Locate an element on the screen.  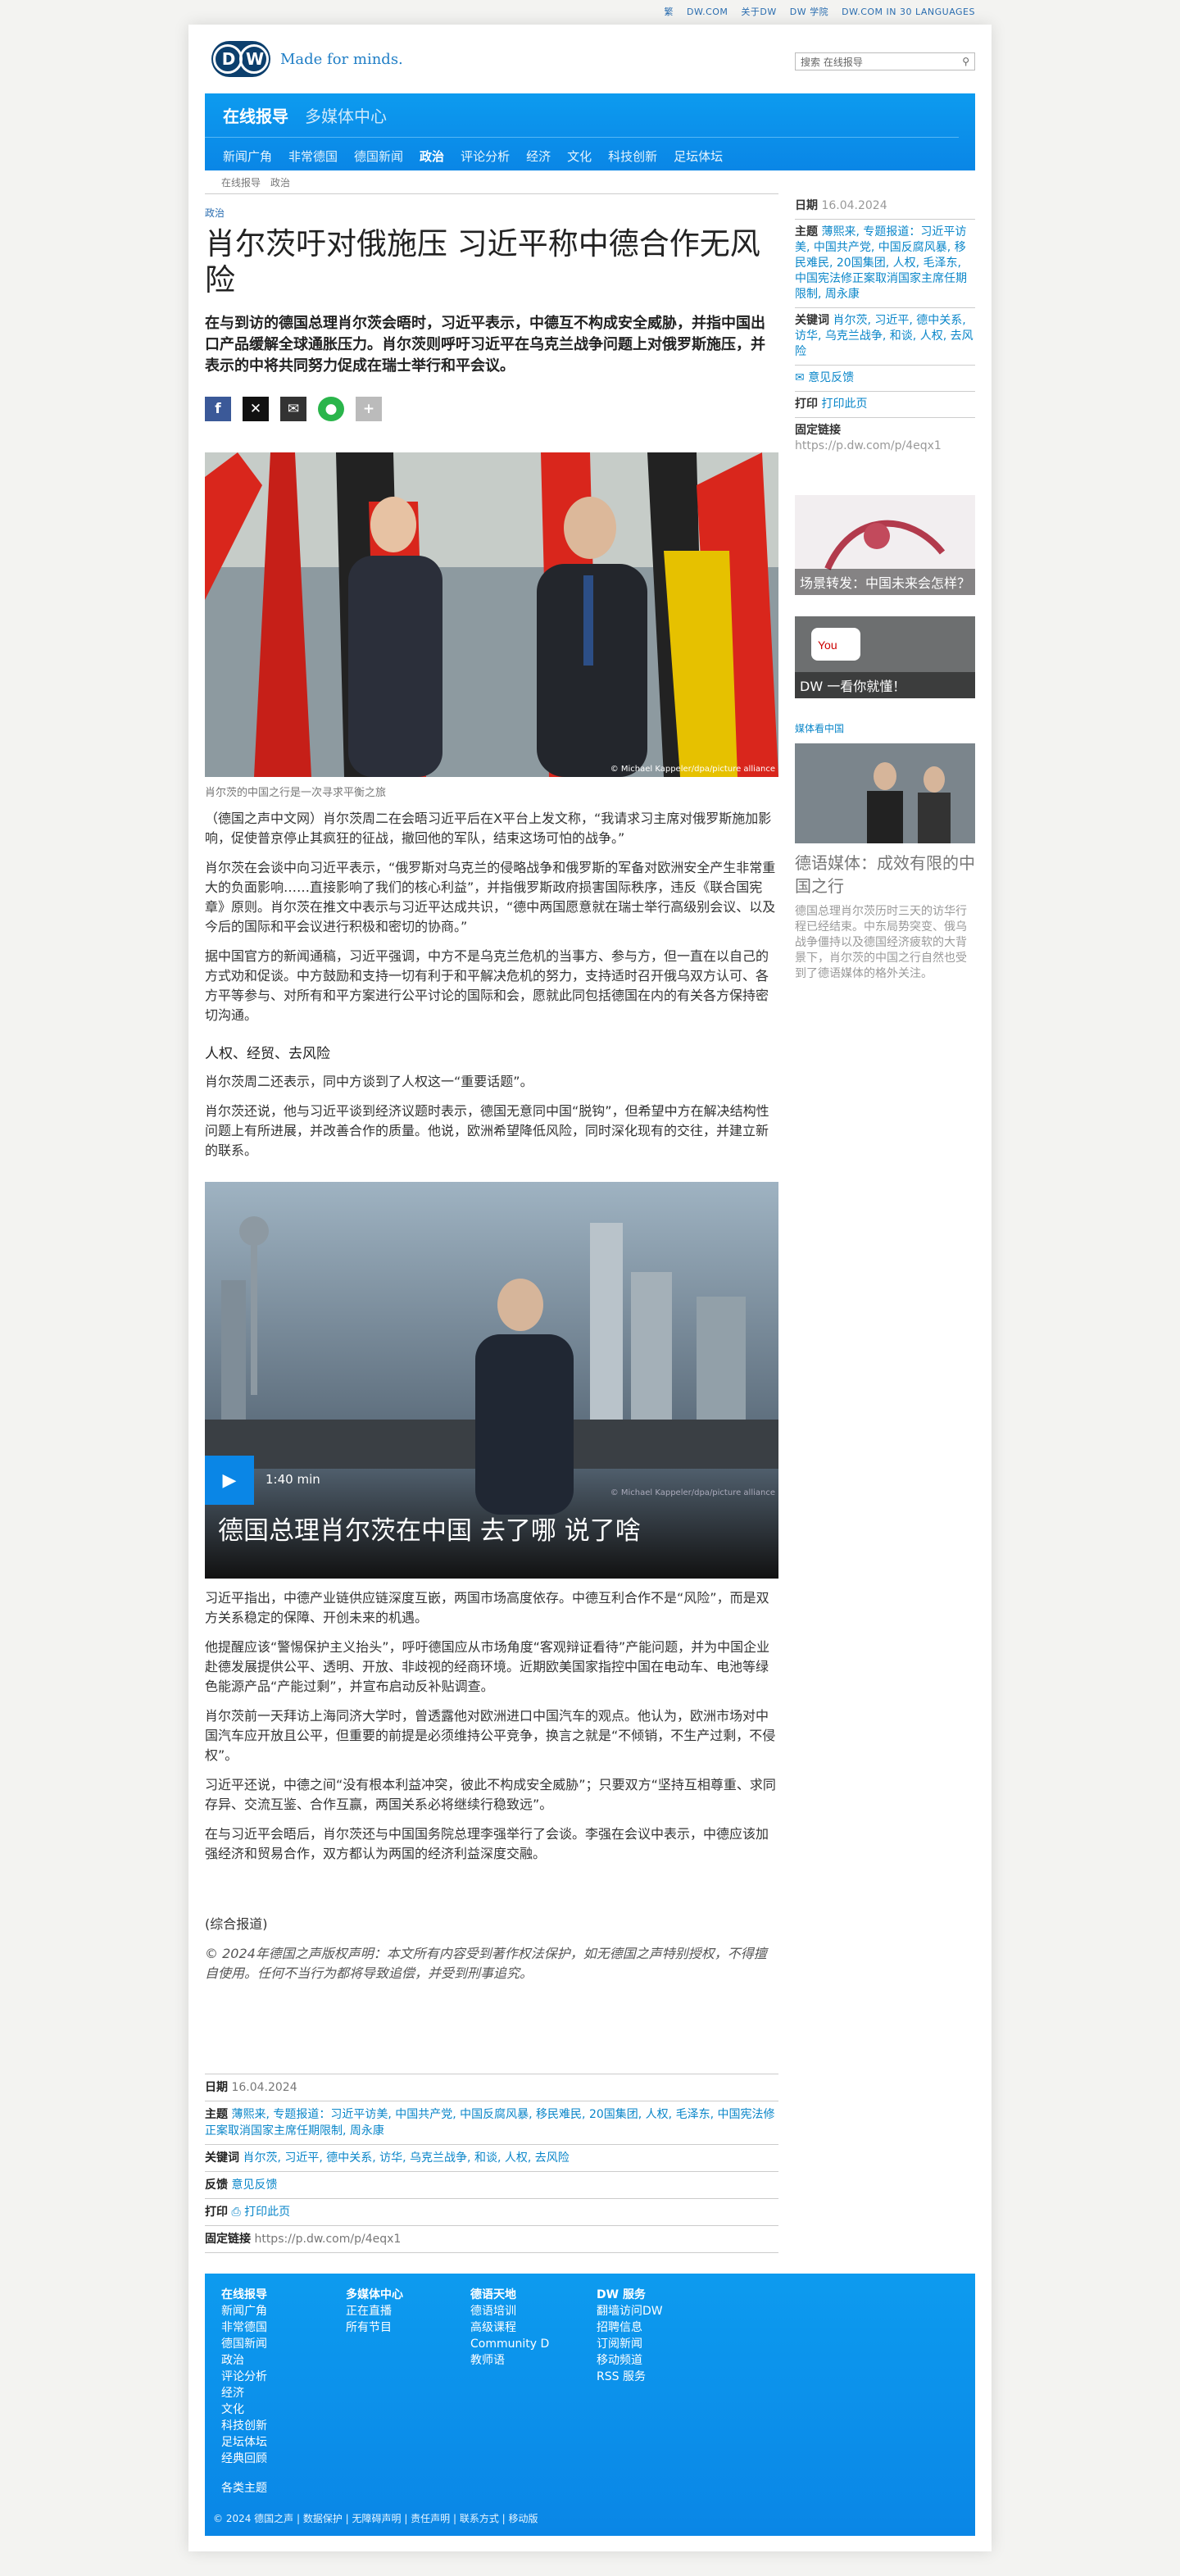
footer-link: Community D is located at coordinates (509, 2344).